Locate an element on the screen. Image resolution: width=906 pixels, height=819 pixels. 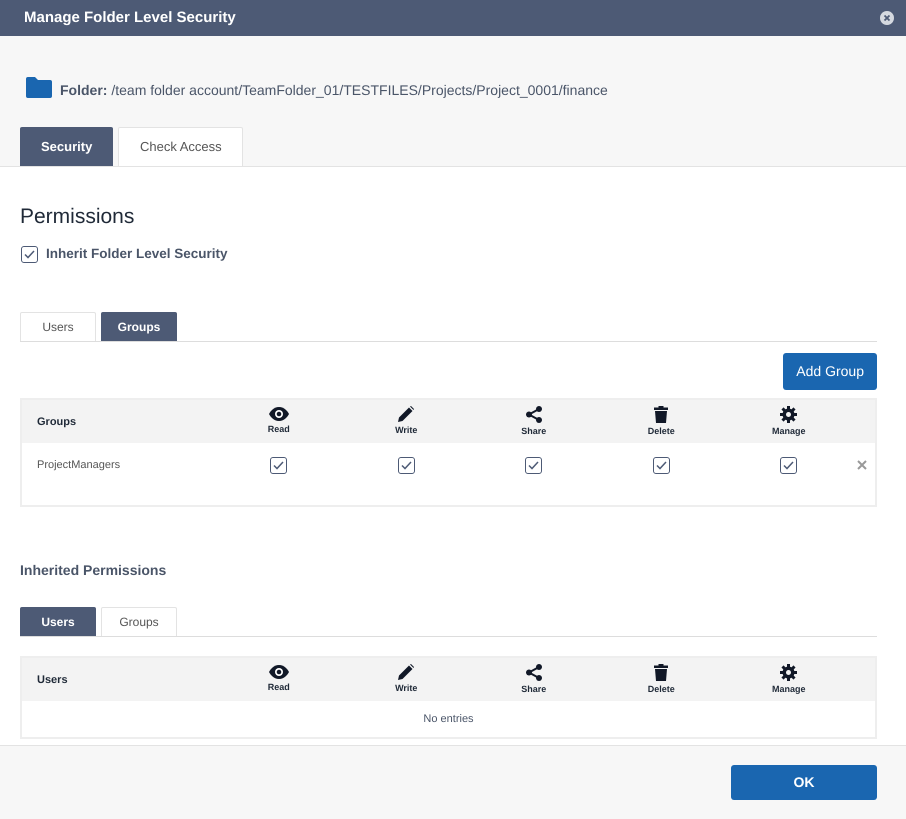
empty-message: No entries is located at coordinates (448, 719).